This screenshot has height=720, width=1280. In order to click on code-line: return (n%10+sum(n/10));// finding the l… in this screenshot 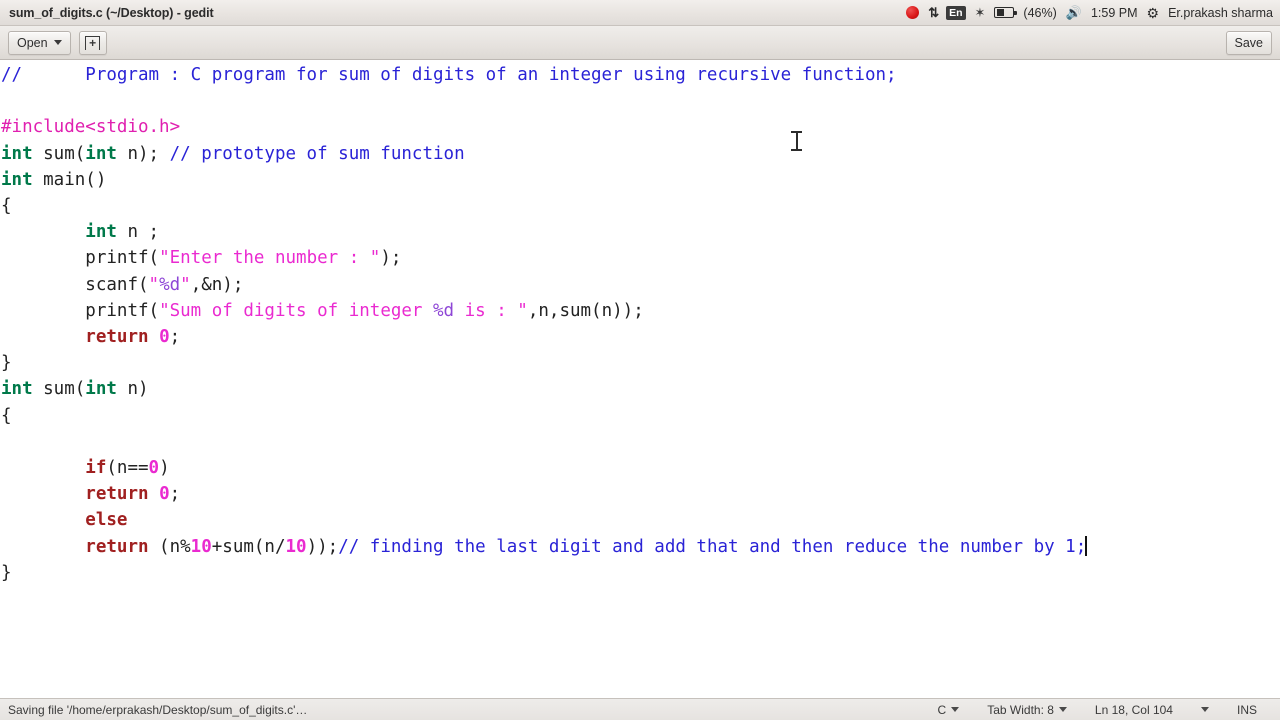, I will do `click(640, 547)`.